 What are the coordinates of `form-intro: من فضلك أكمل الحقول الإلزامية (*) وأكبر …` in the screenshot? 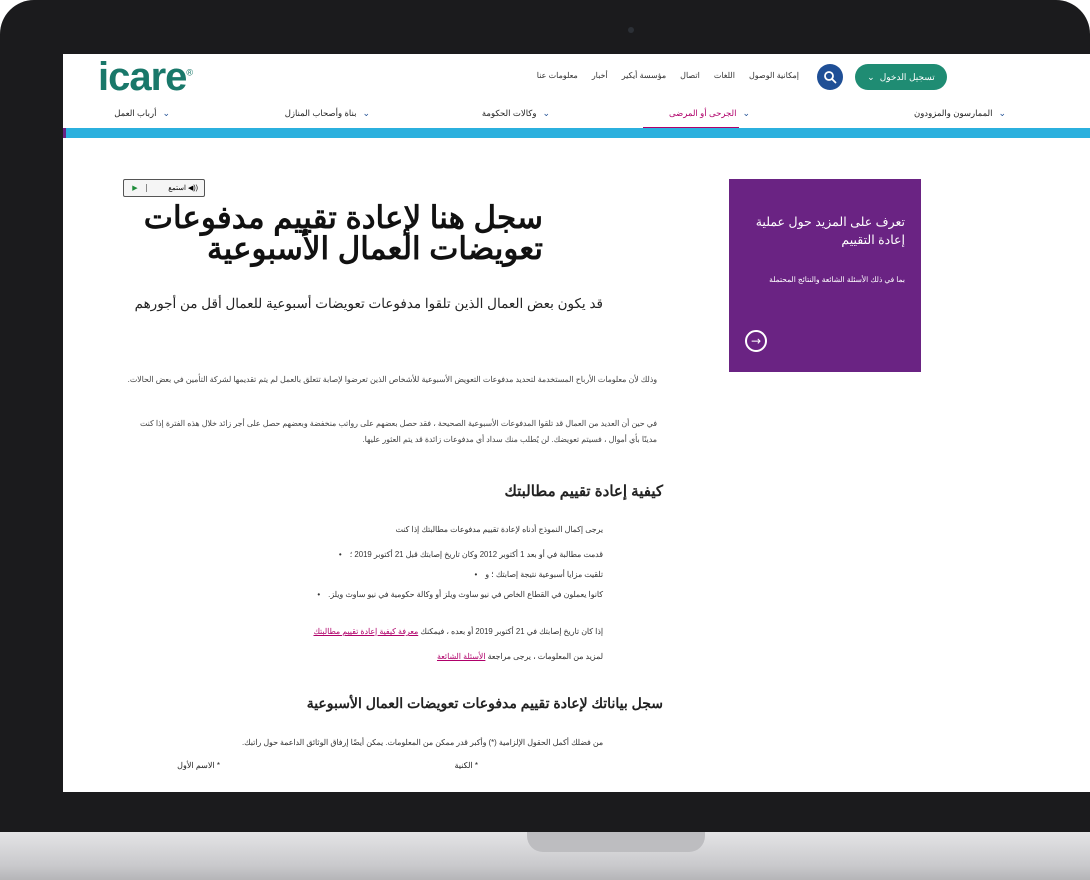 It's located at (422, 742).